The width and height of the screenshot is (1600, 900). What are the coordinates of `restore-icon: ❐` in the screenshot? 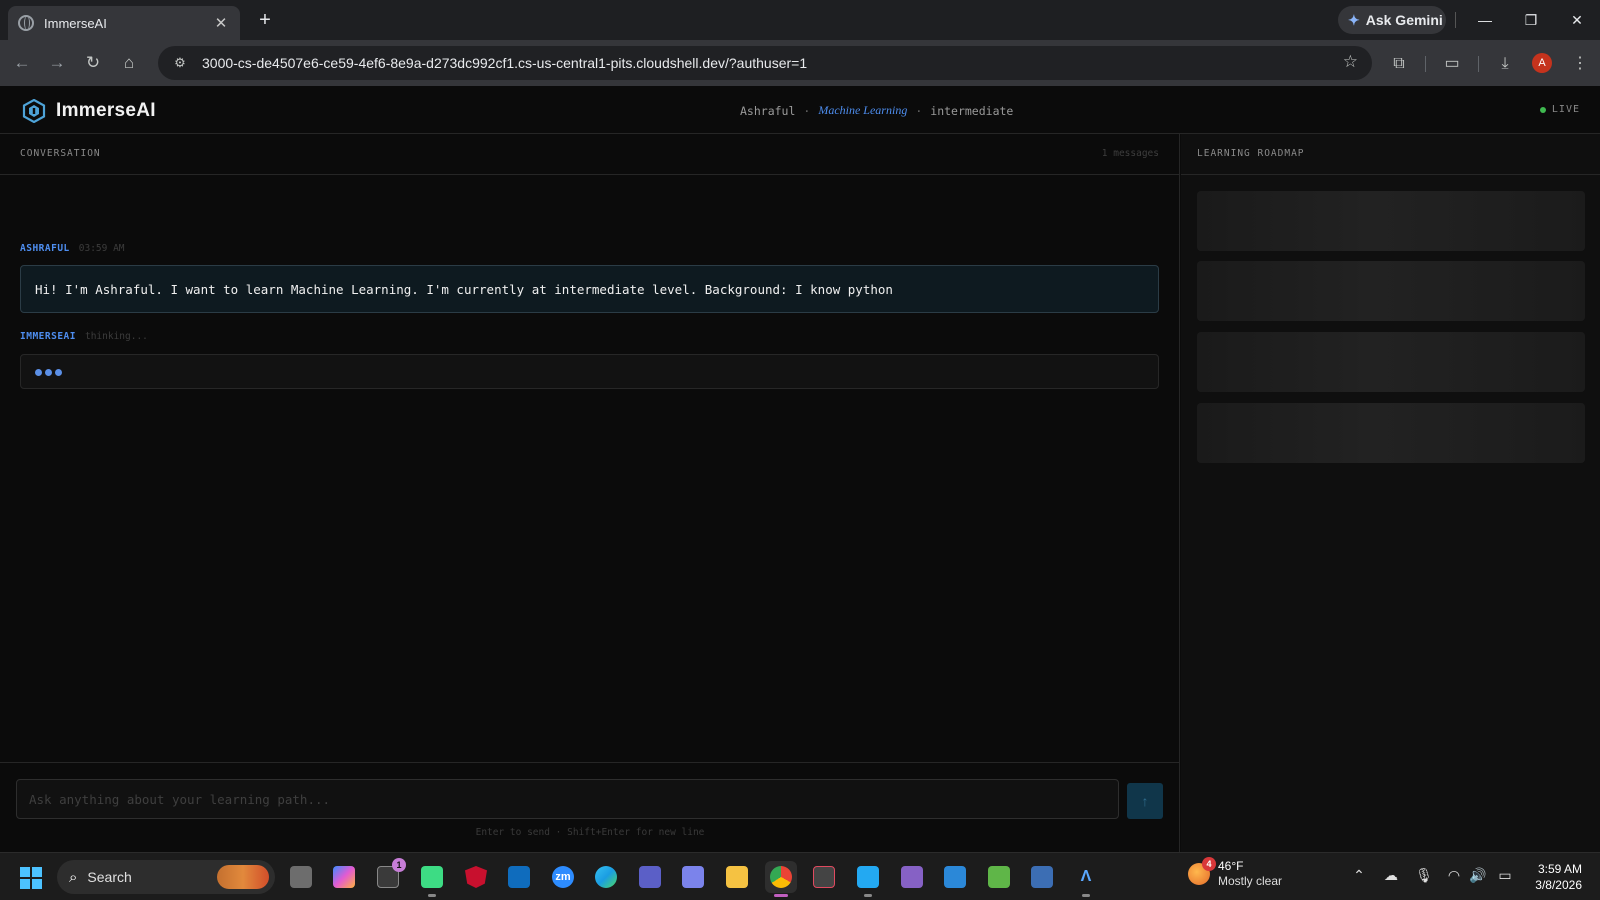 It's located at (1531, 20).